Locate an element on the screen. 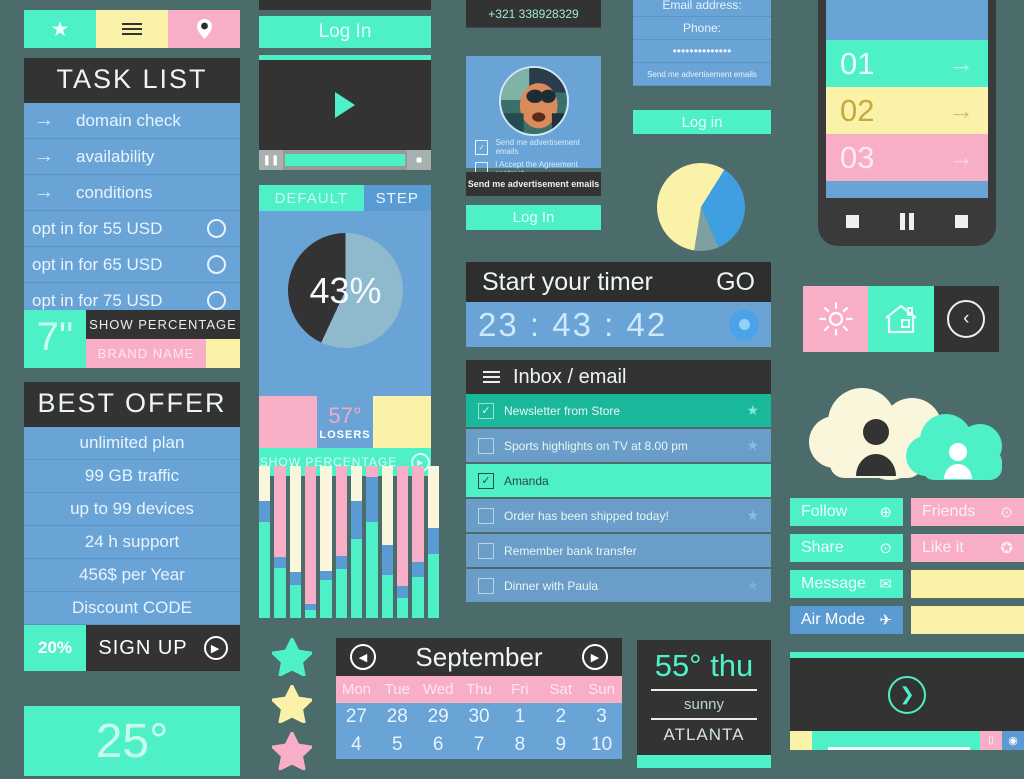 The image size is (1024, 779). star-mint-icon is located at coordinates (292, 657).